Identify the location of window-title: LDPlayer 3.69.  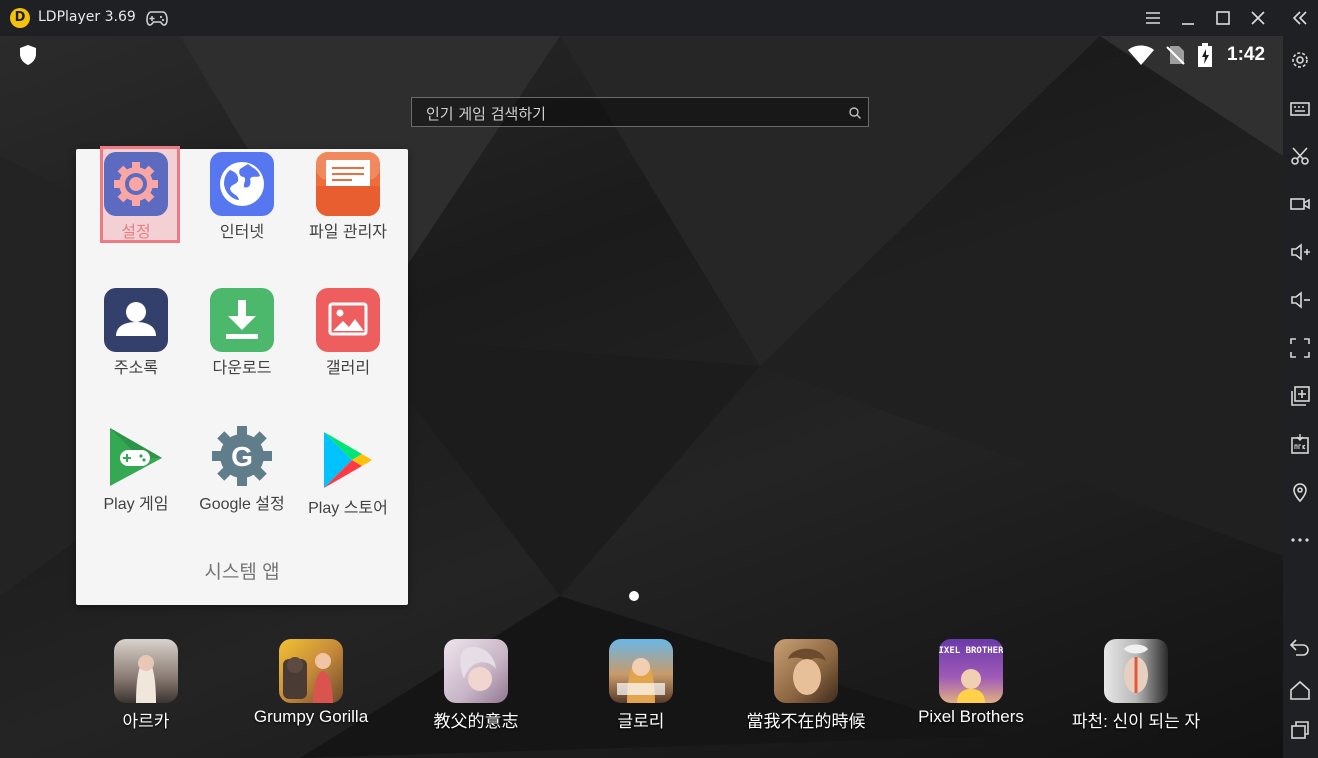
(87, 17).